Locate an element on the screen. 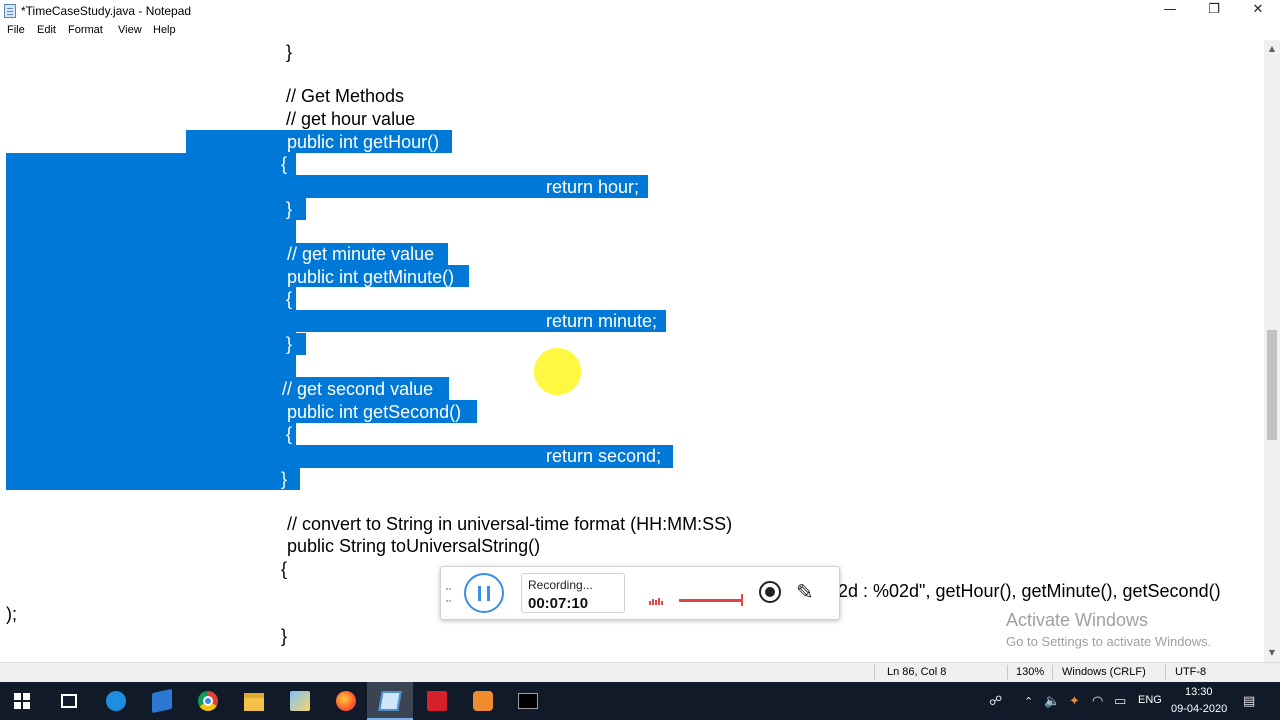  code-line: public int getHour() is located at coordinates (363, 142).